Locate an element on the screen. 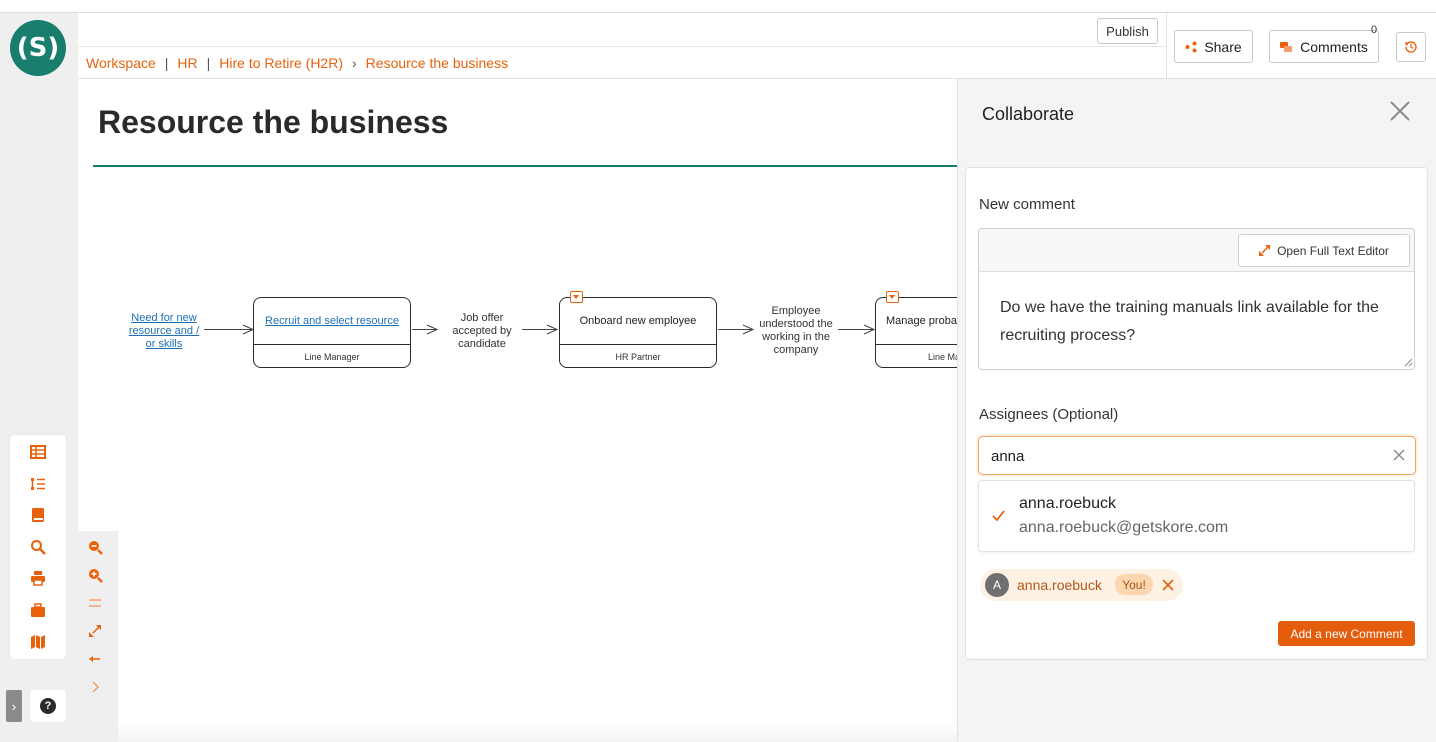 The height and width of the screenshot is (742, 1436). start-event-line: Need for new is located at coordinates (164, 318).